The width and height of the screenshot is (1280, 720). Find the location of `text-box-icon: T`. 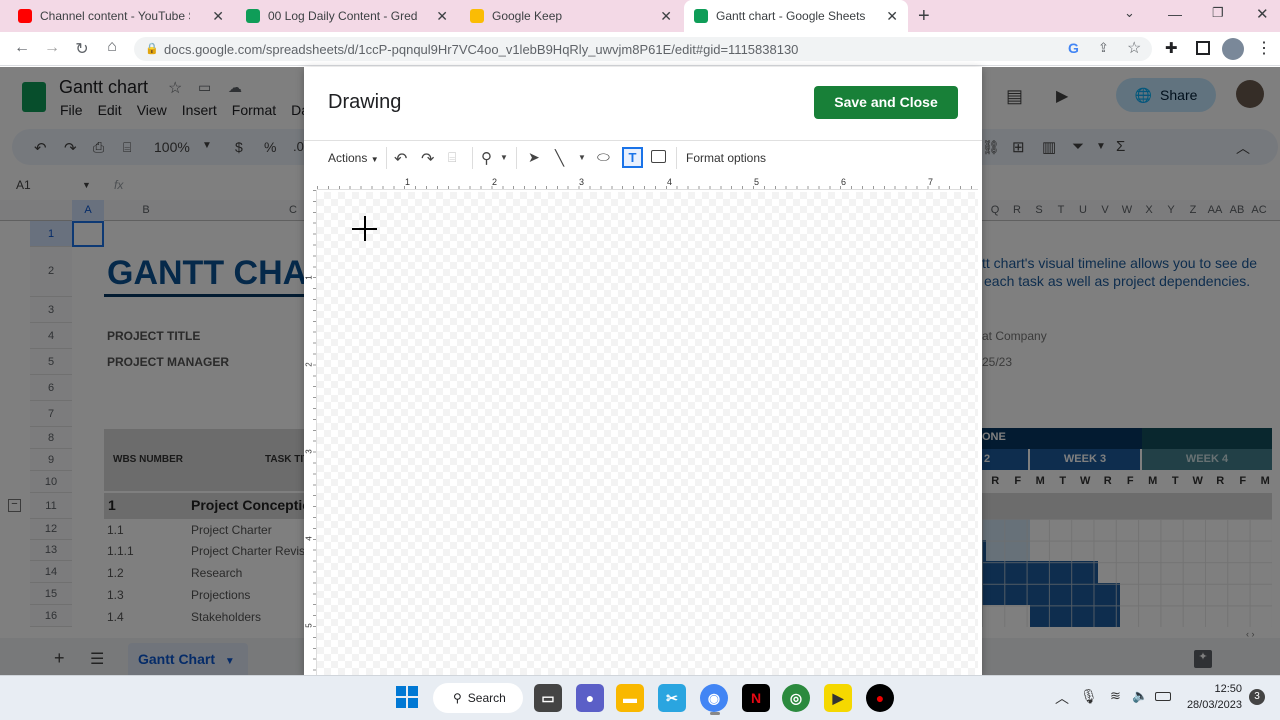

text-box-icon: T is located at coordinates (632, 157).